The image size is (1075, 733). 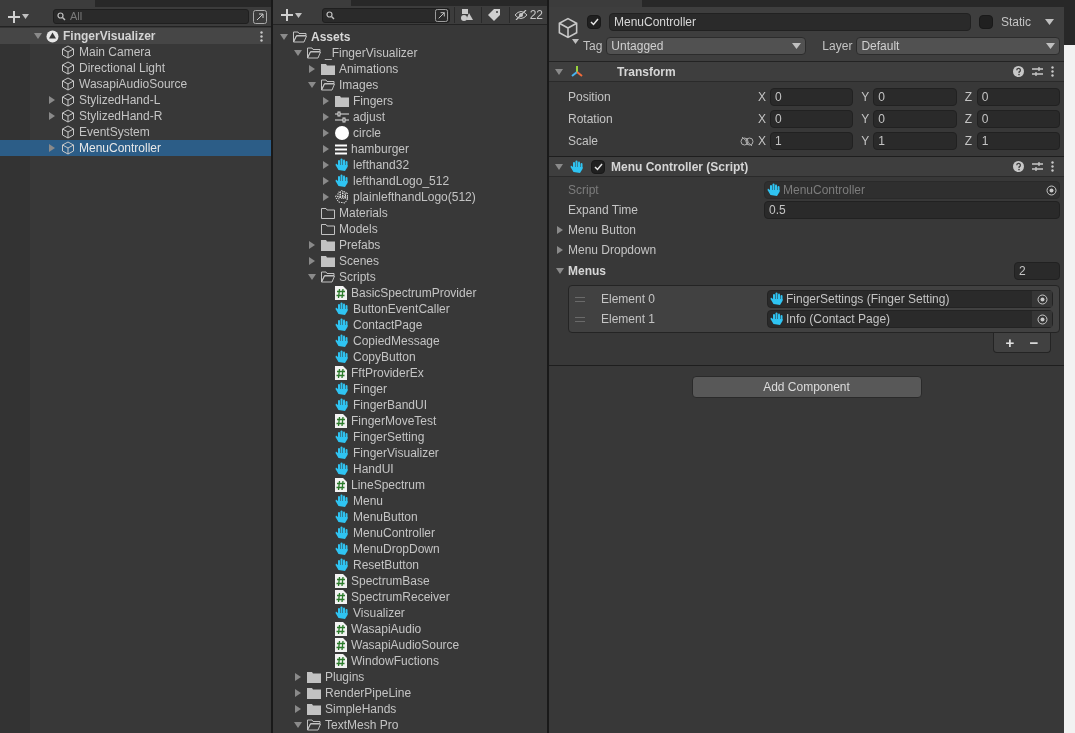 I want to click on asset-item: plainlefthandLogo(512), so click(x=410, y=197).